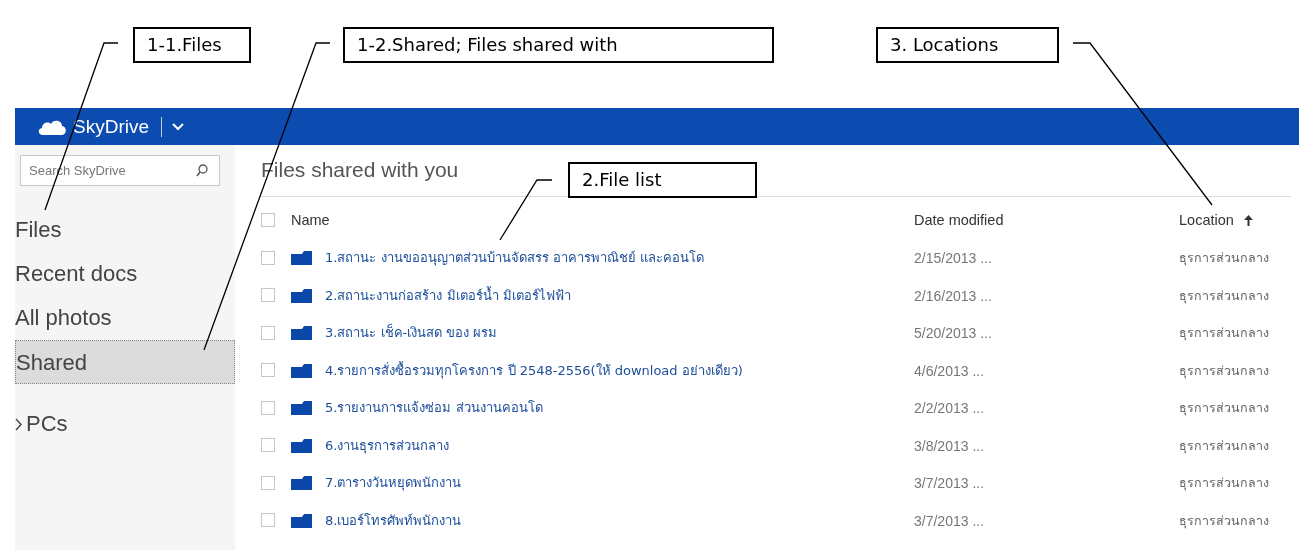 The height and width of the screenshot is (550, 1299). Describe the element at coordinates (125, 362) in the screenshot. I see `nav-item: Shared` at that location.